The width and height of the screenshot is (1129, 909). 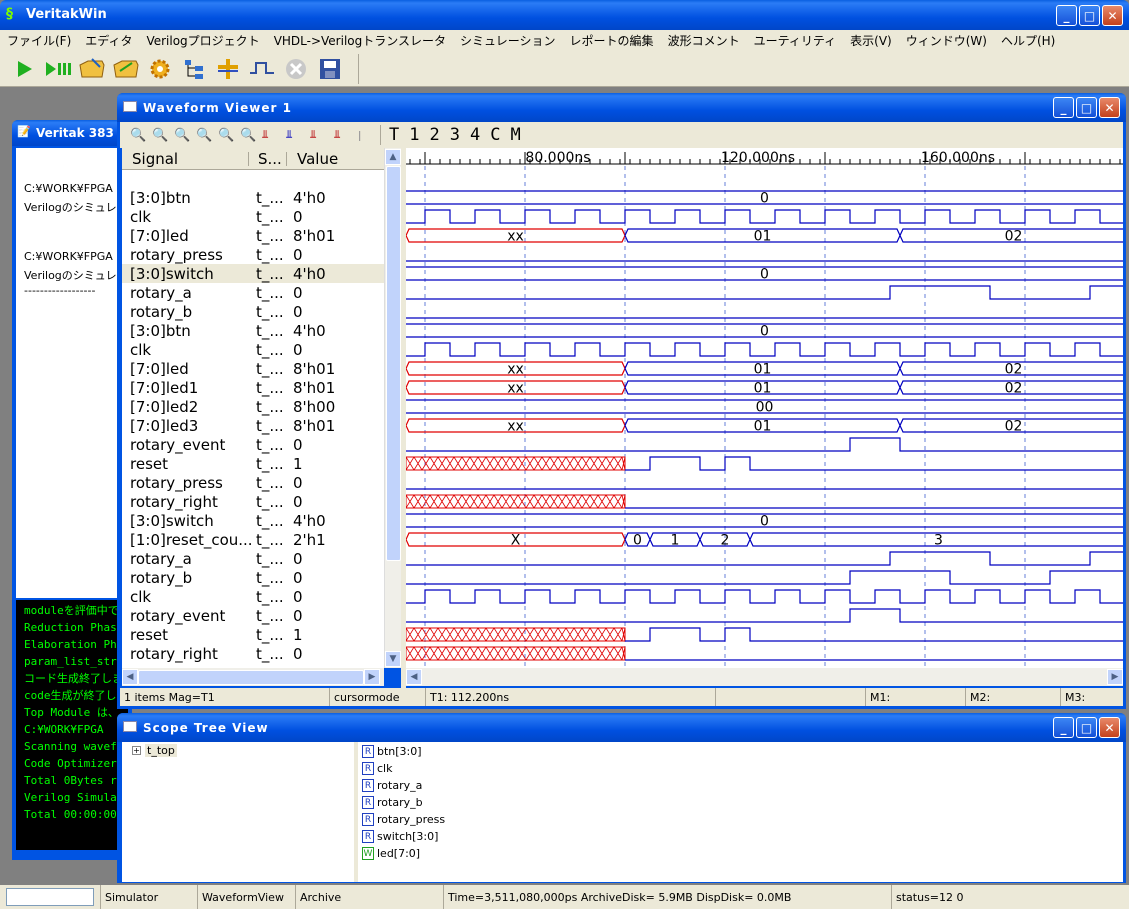 I want to click on waveform-titlebar: Waveform Viewer 1 _ □ ✕, so click(x=621, y=107).